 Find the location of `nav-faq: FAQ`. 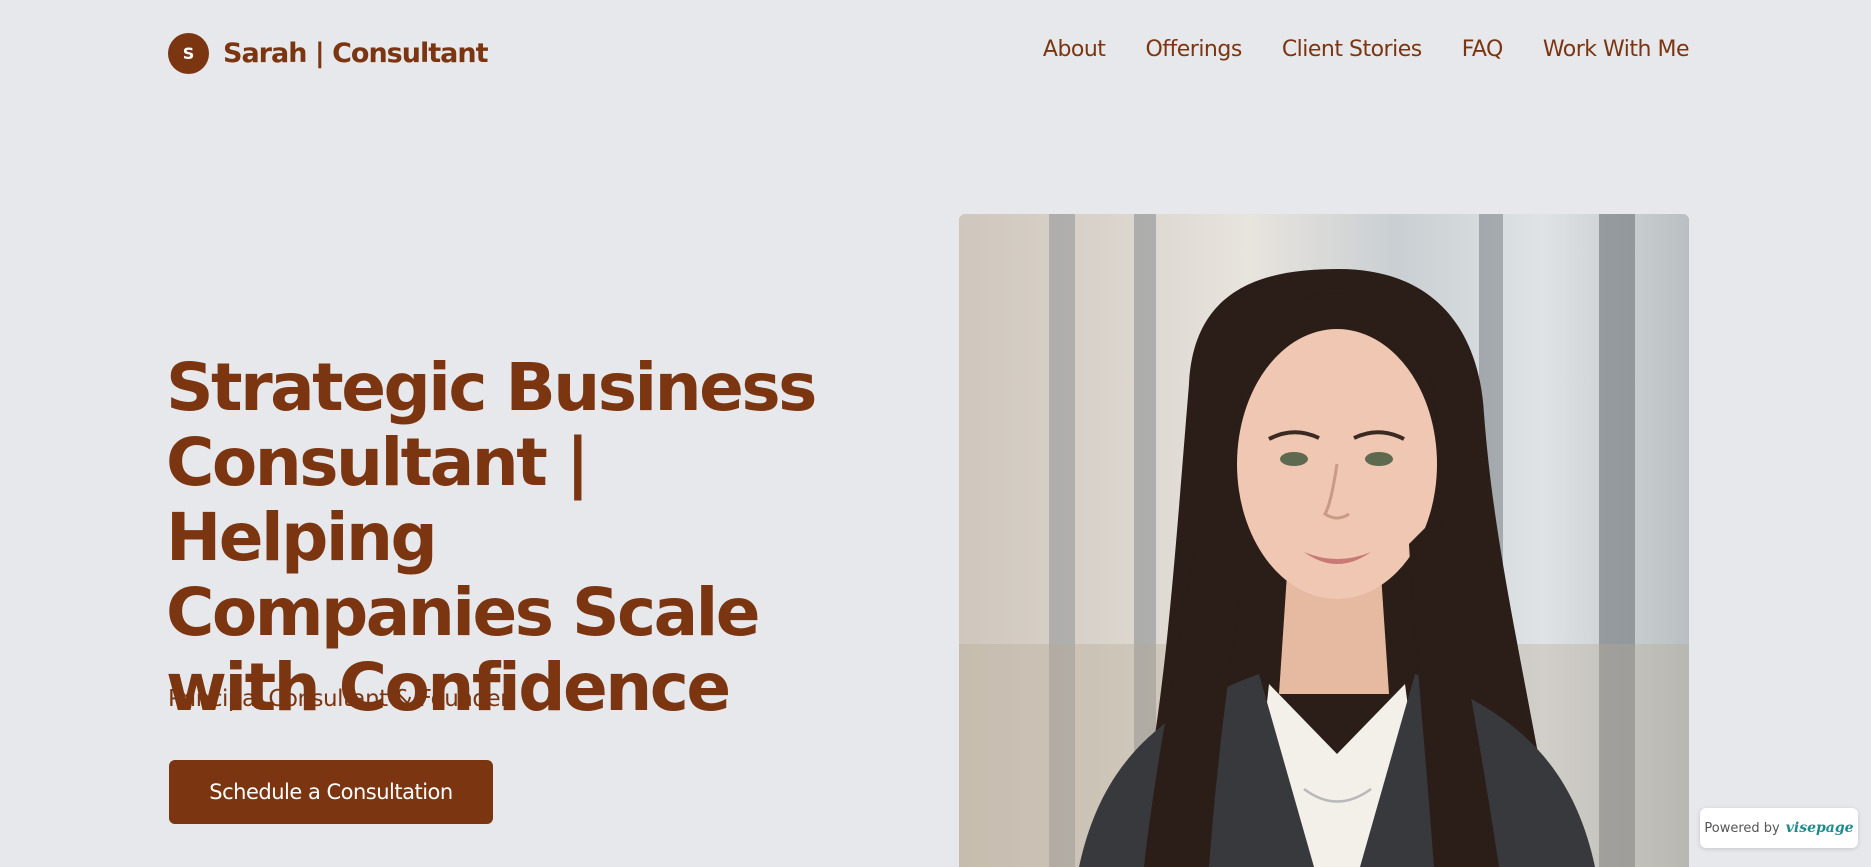

nav-faq: FAQ is located at coordinates (1483, 49).